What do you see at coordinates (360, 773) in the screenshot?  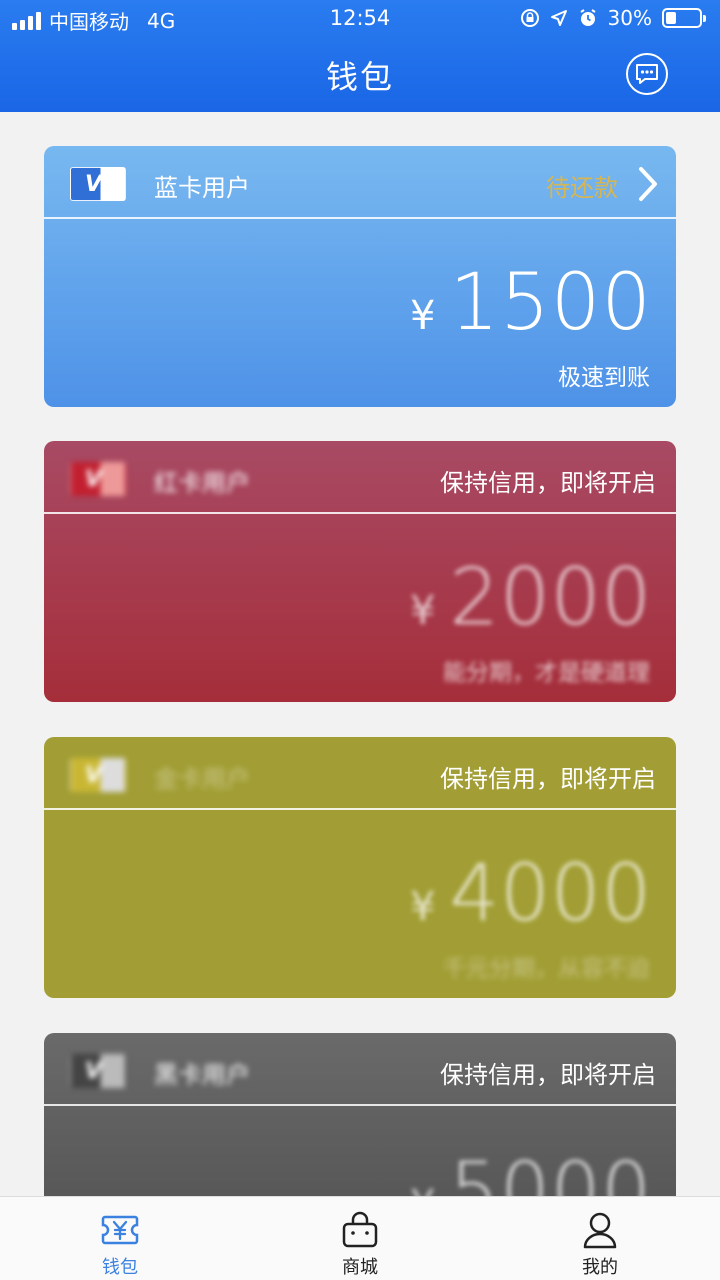 I see `card-header: V 金卡用户 保持信用，即将开启` at bounding box center [360, 773].